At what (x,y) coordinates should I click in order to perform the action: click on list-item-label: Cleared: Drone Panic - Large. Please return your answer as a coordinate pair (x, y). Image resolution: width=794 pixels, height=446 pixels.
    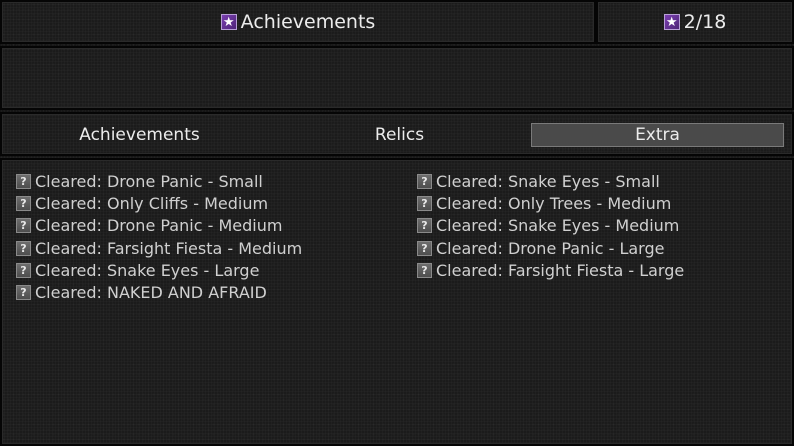
    Looking at the image, I should click on (550, 248).